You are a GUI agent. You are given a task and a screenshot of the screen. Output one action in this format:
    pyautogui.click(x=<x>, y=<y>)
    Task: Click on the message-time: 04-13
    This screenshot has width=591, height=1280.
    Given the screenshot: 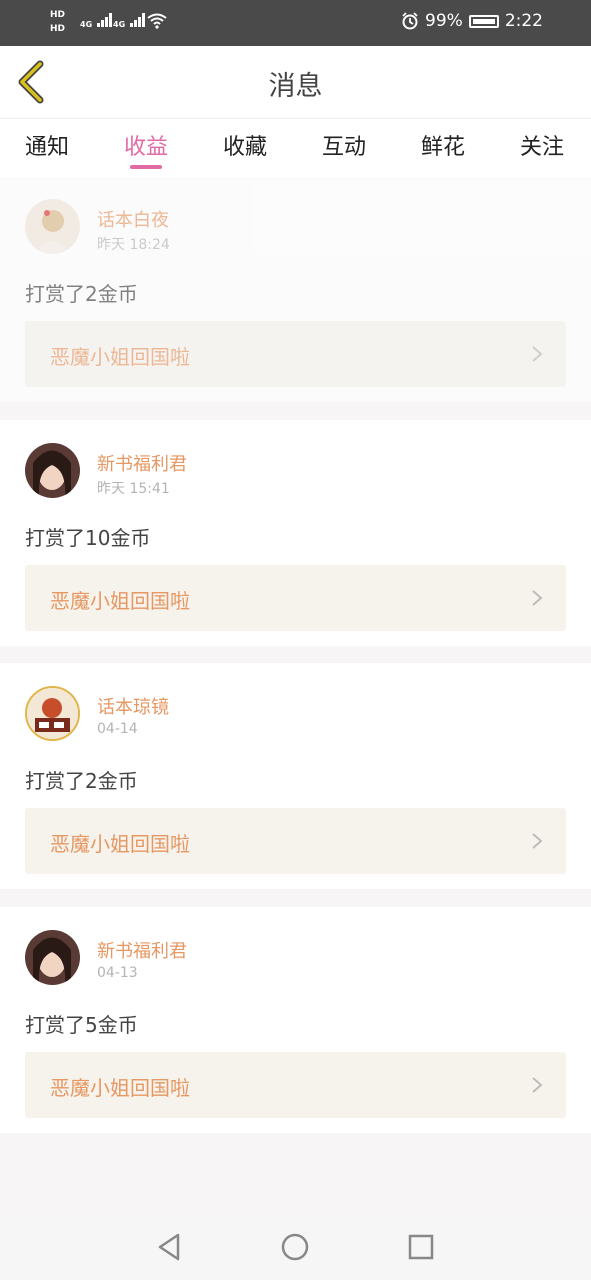 What is the action you would take?
    pyautogui.click(x=117, y=973)
    